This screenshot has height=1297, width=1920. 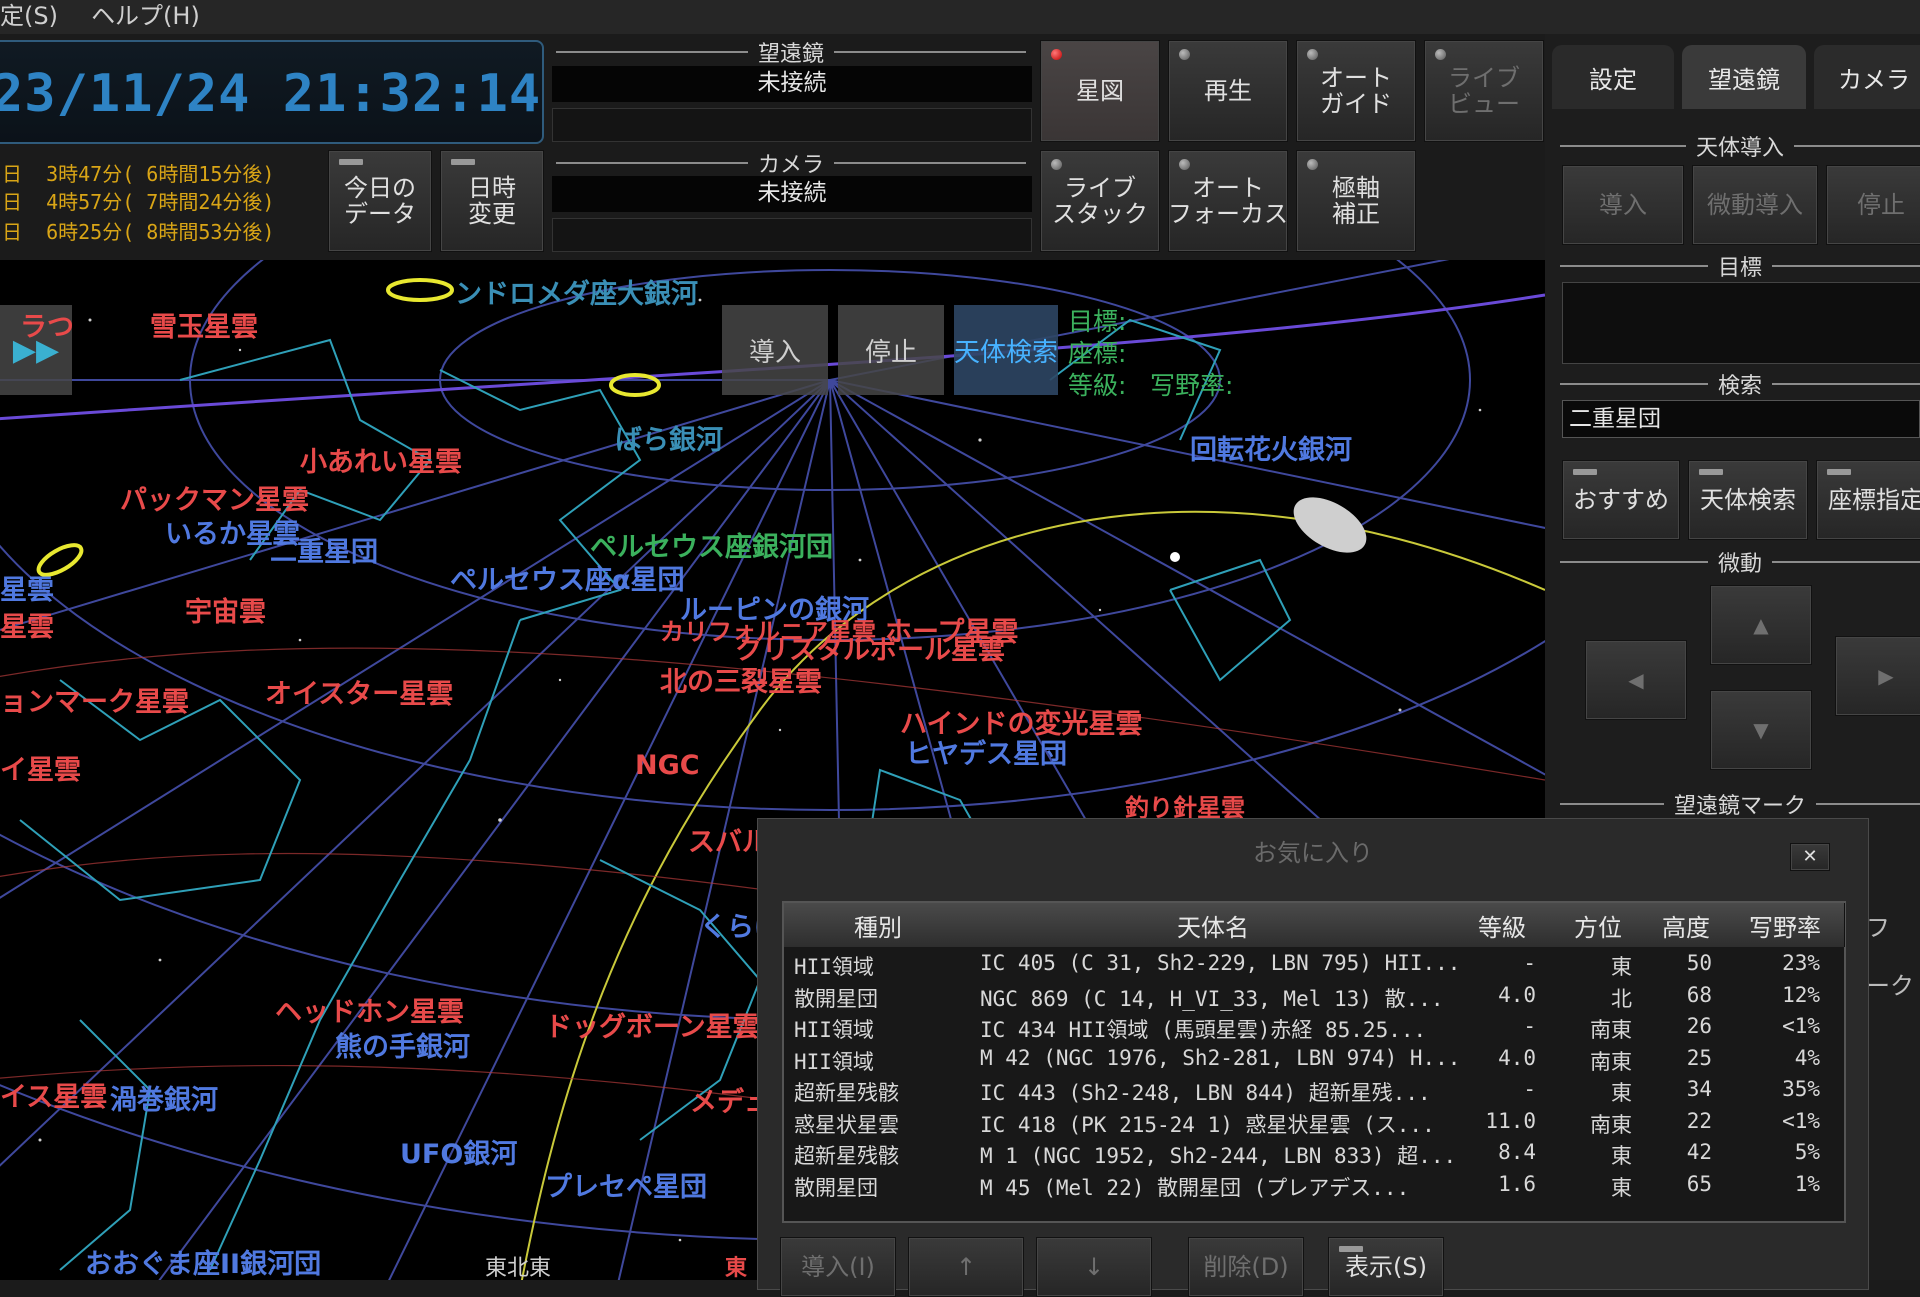 What do you see at coordinates (518, 1268) in the screenshot?
I see `compass-direction: 東北東` at bounding box center [518, 1268].